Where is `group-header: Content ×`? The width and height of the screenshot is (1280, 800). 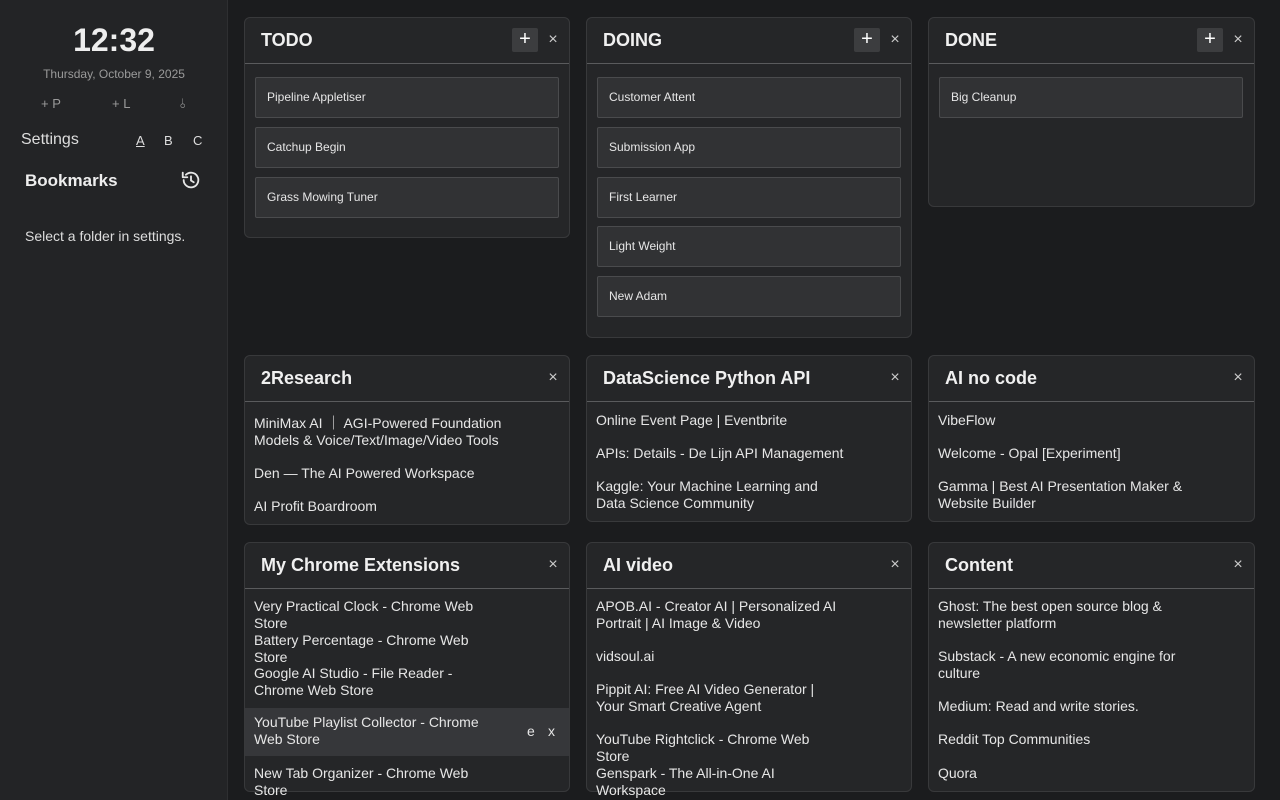
group-header: Content × is located at coordinates (1091, 566).